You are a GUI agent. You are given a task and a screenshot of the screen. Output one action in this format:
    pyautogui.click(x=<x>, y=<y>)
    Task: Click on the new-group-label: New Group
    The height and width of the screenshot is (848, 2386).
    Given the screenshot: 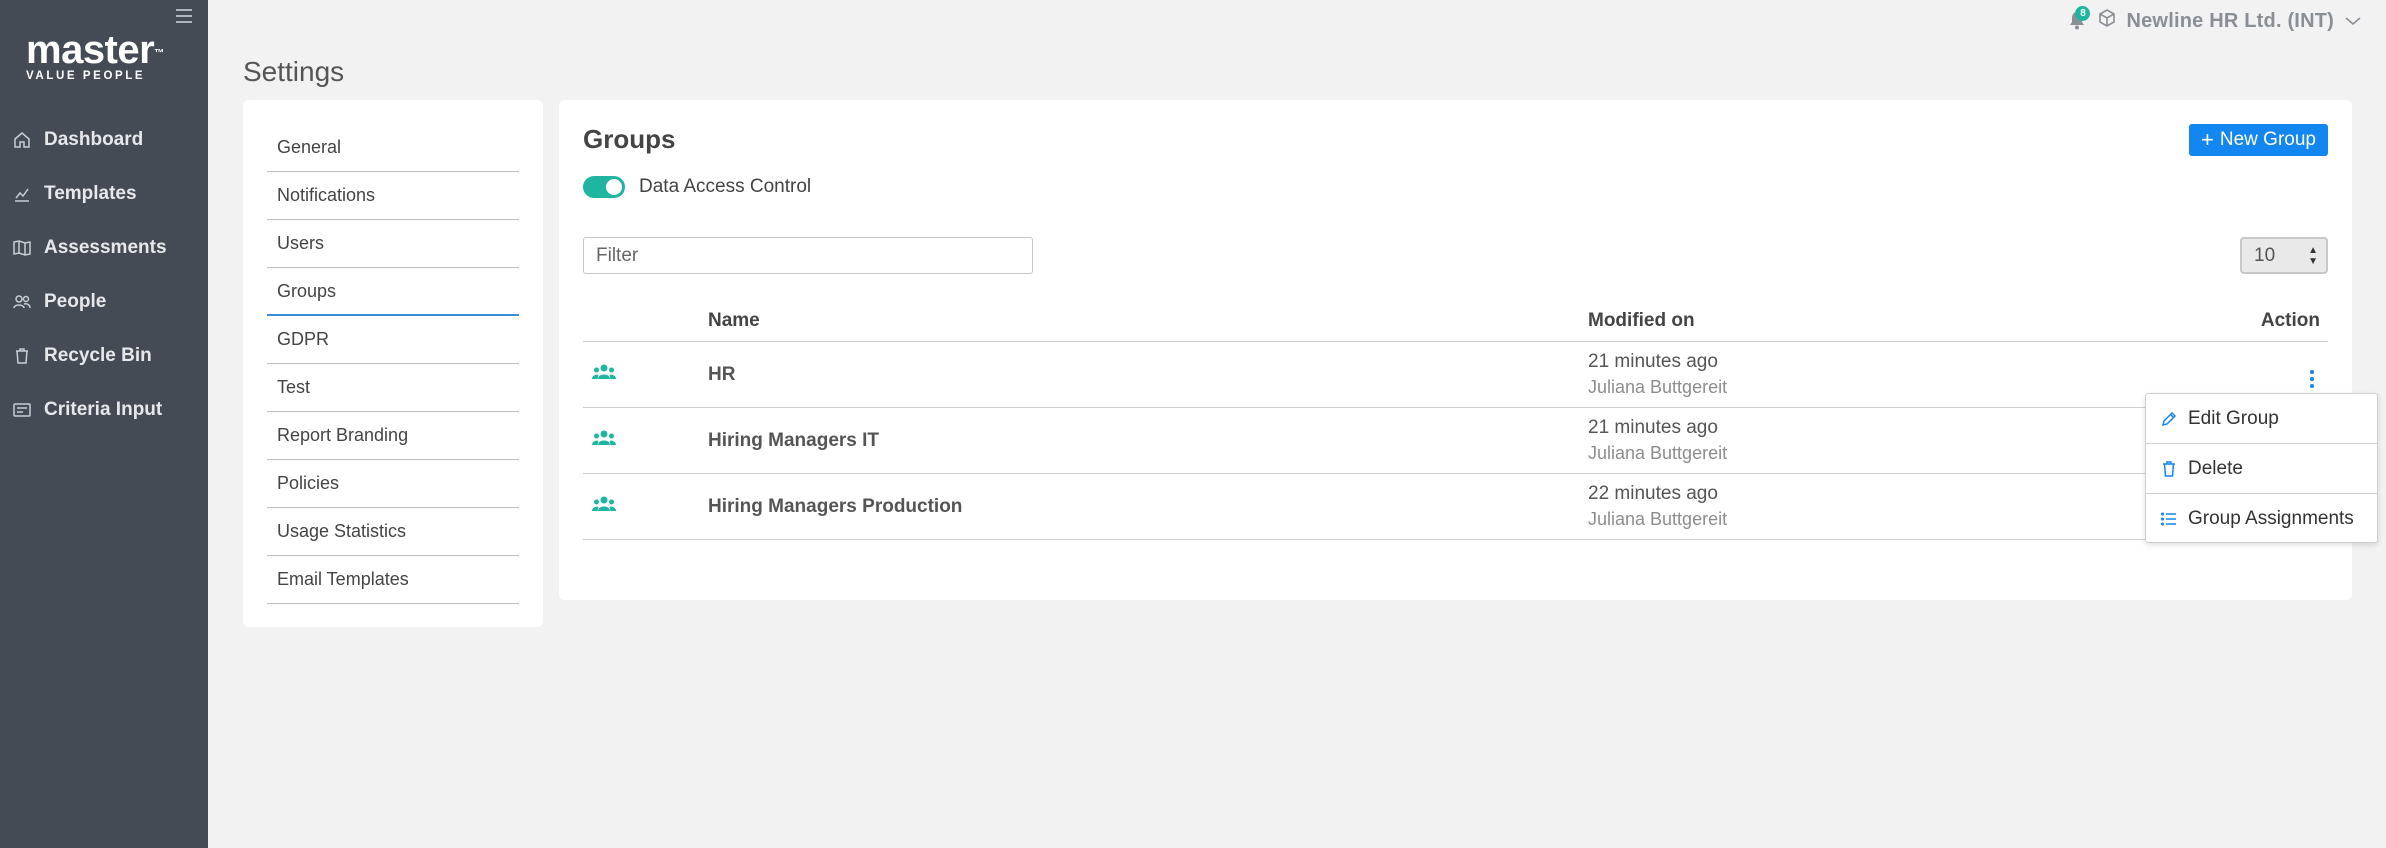 What is the action you would take?
    pyautogui.click(x=2267, y=139)
    